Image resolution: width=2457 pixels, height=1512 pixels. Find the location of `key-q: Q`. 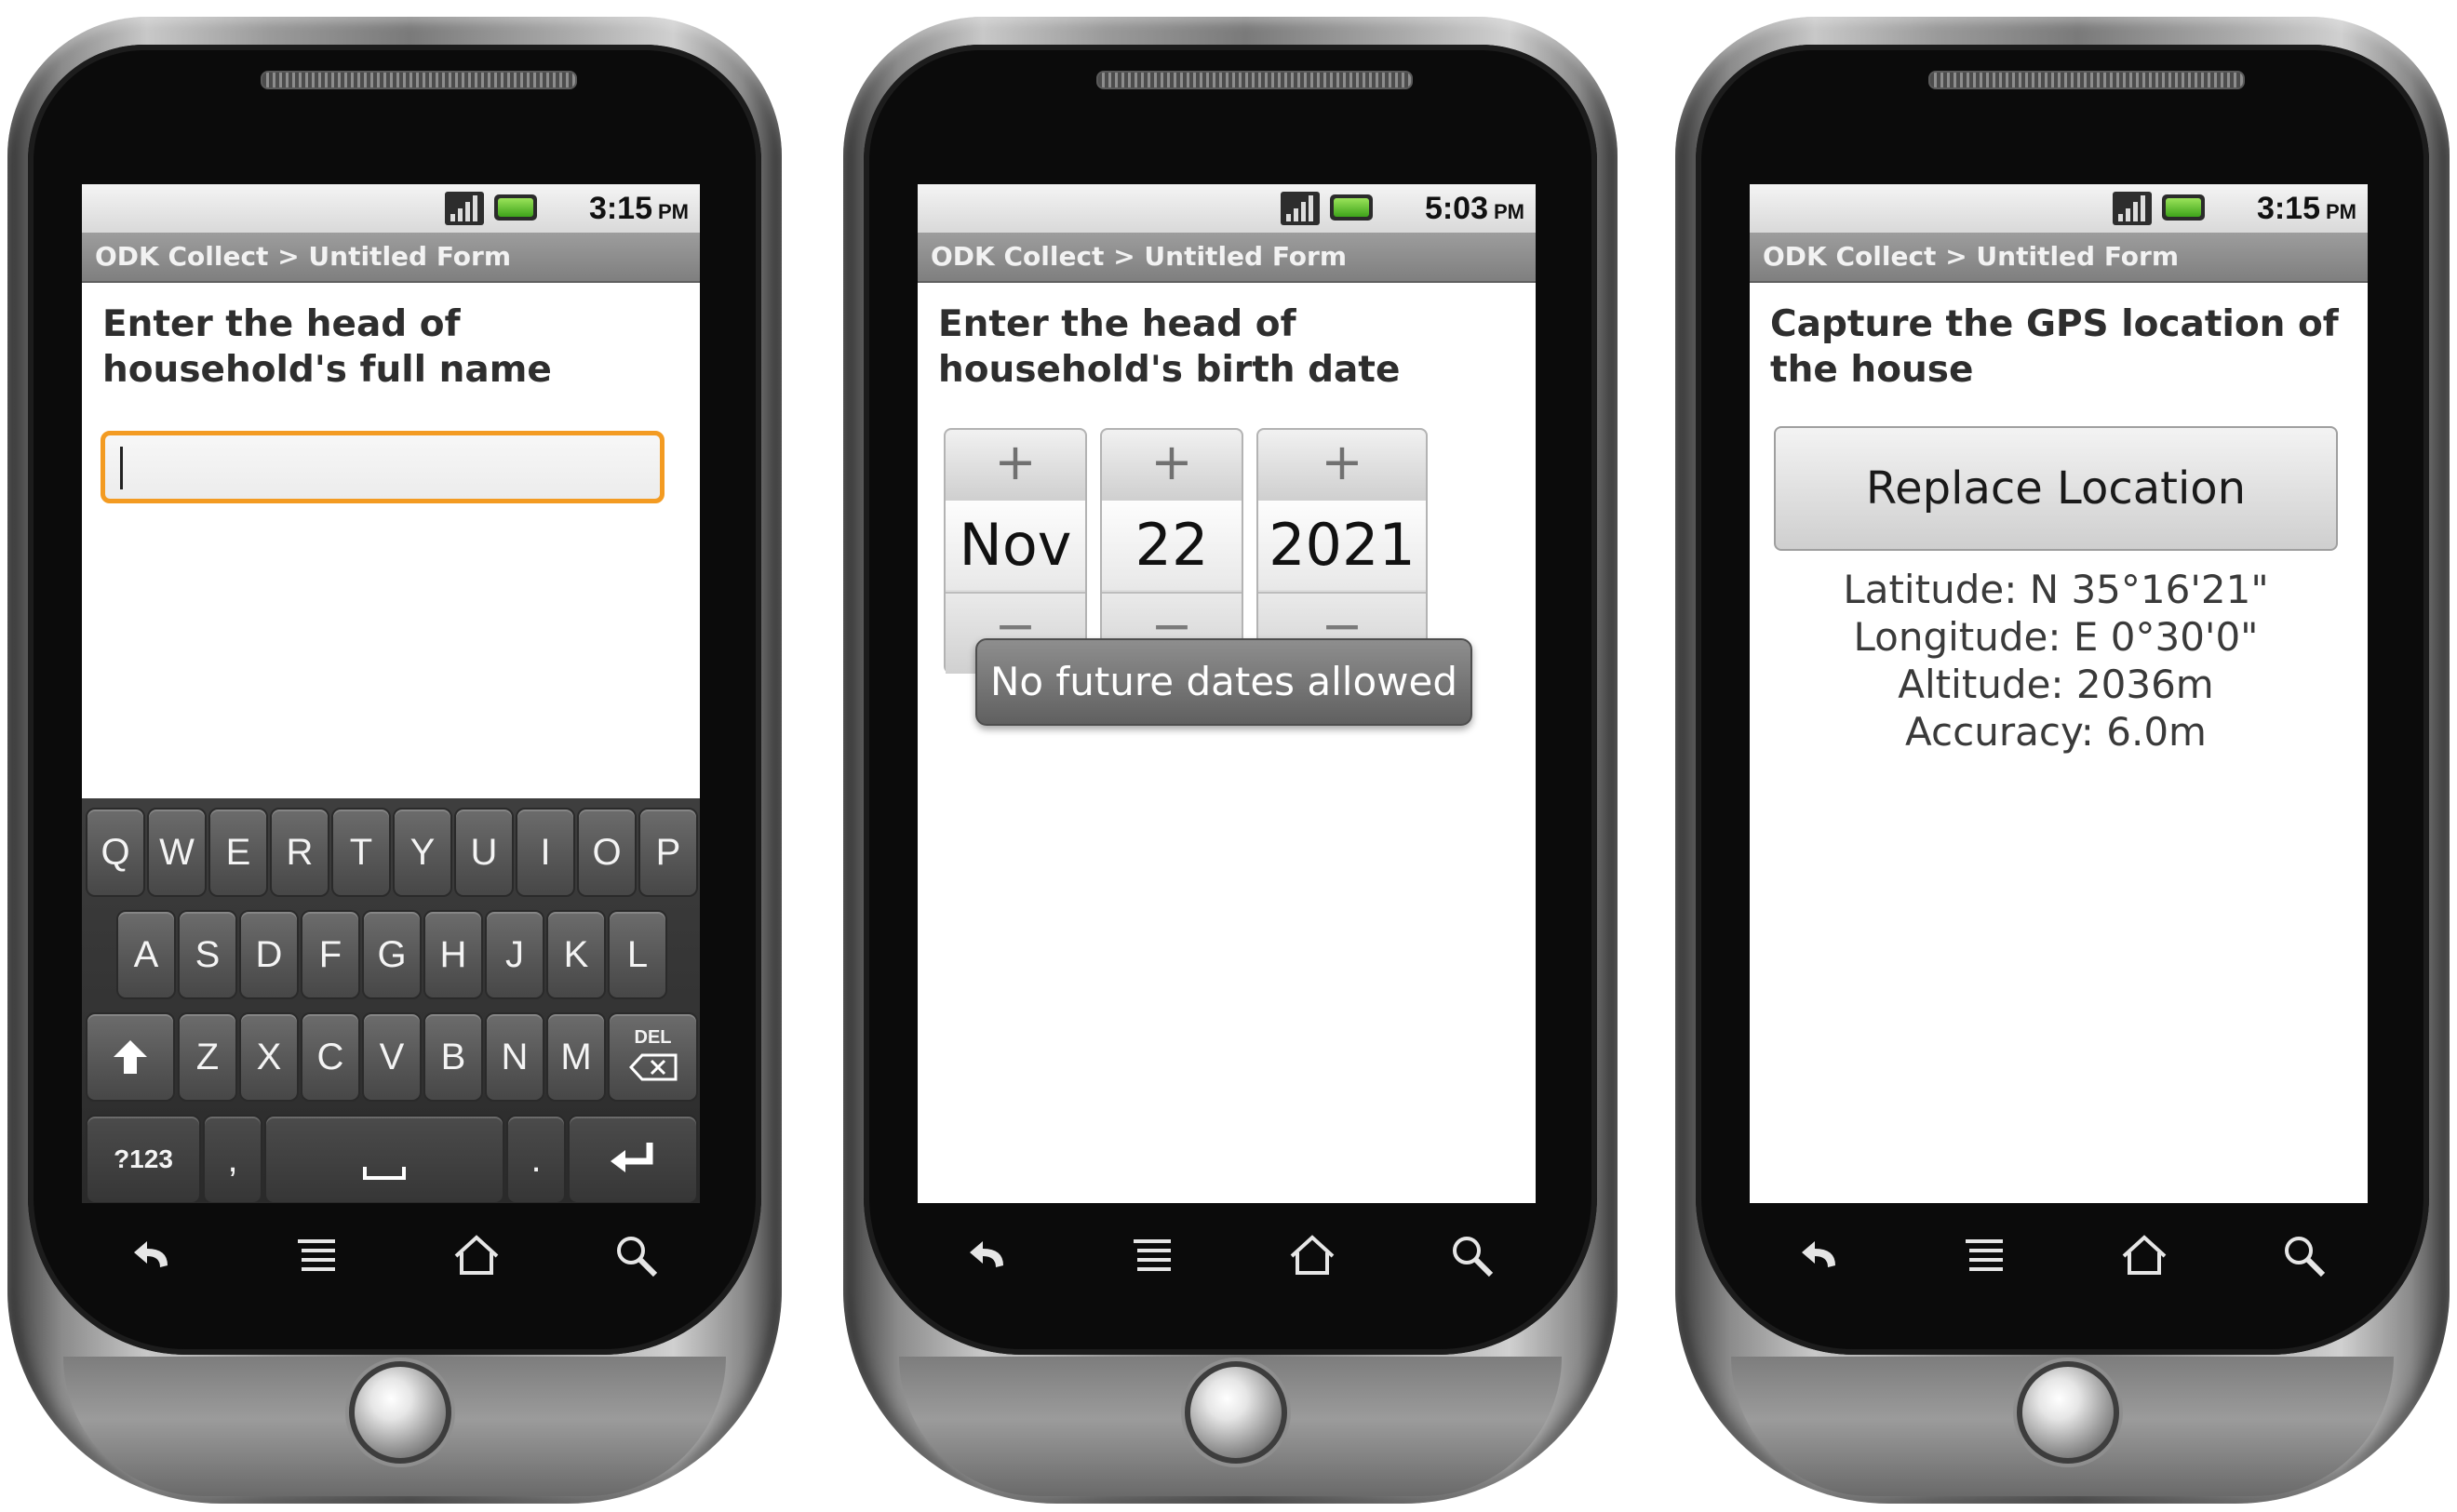

key-q: Q is located at coordinates (115, 852).